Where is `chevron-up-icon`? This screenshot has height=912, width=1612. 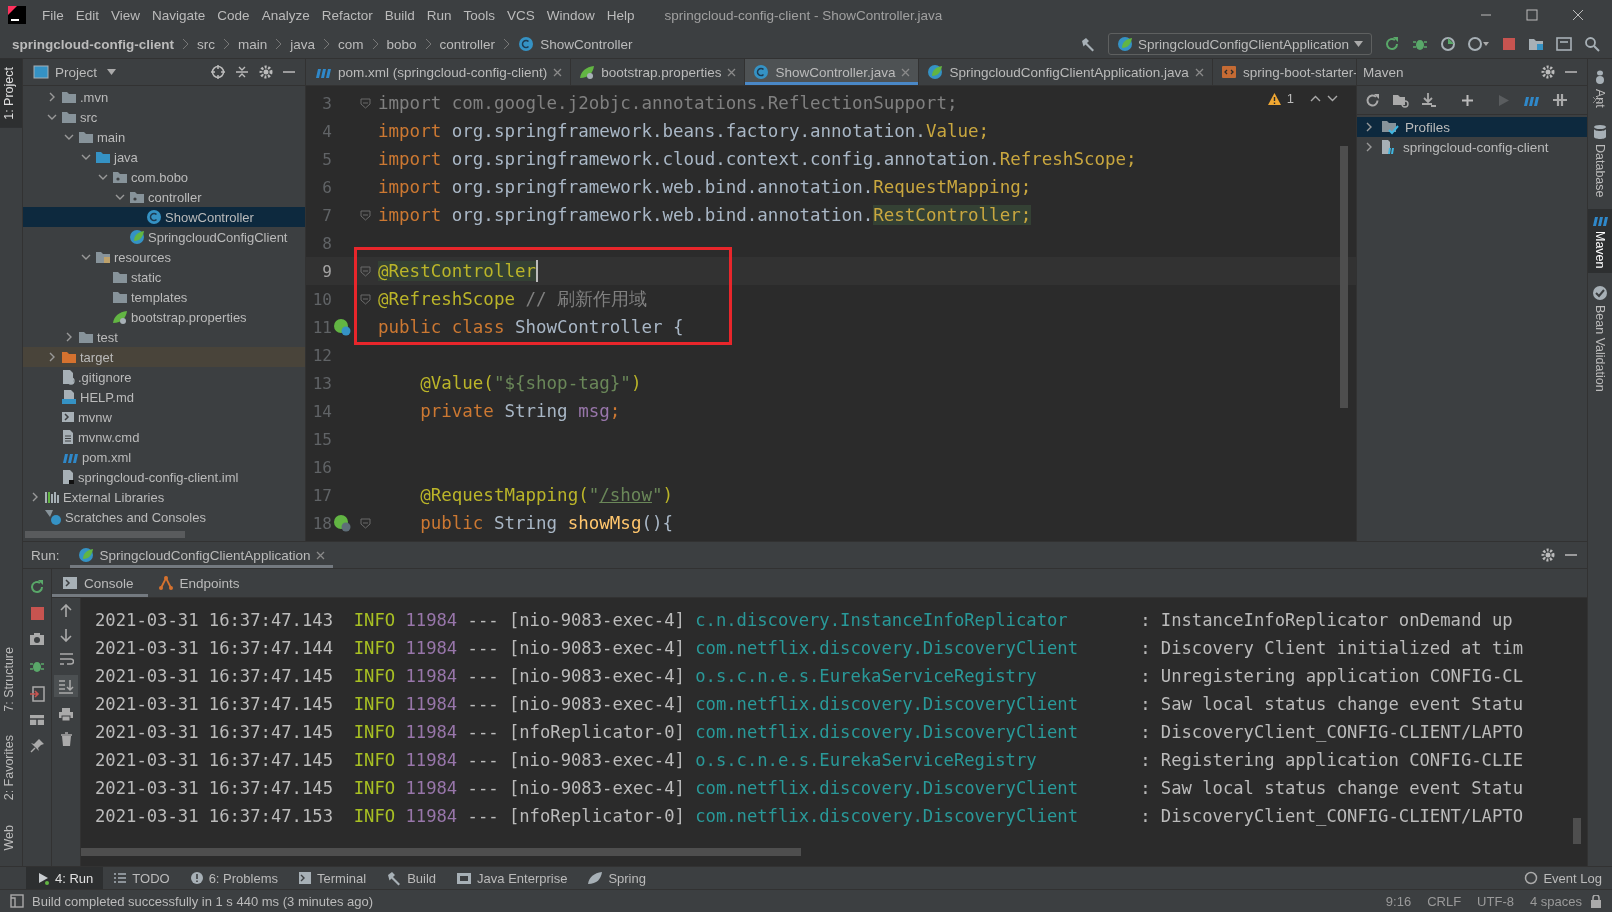 chevron-up-icon is located at coordinates (1315, 98).